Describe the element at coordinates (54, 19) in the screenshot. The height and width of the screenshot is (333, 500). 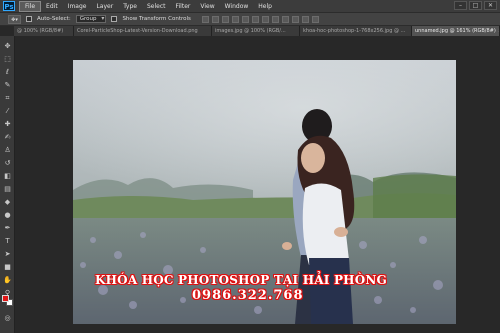
I see `auto-select-label: Auto-Select:` at that location.